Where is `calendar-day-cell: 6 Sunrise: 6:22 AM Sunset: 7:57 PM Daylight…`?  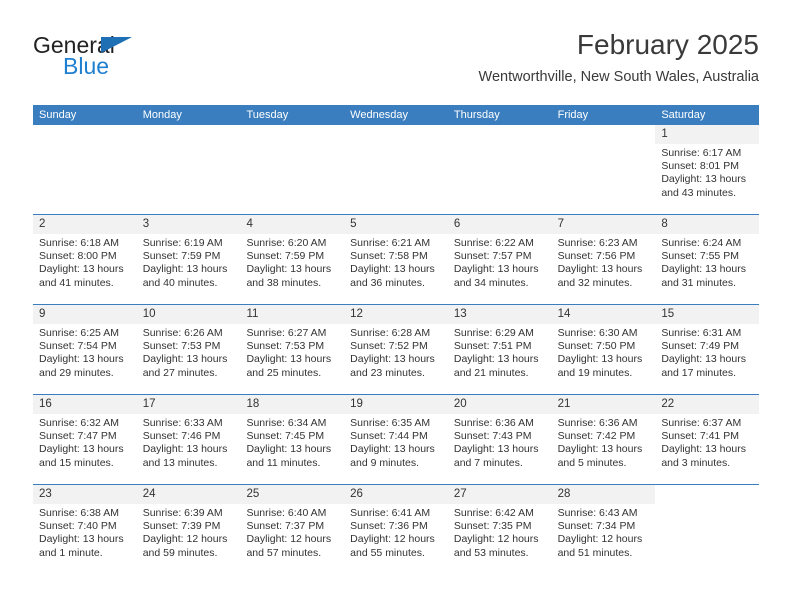 calendar-day-cell: 6 Sunrise: 6:22 AM Sunset: 7:57 PM Daylight… is located at coordinates (499, 259).